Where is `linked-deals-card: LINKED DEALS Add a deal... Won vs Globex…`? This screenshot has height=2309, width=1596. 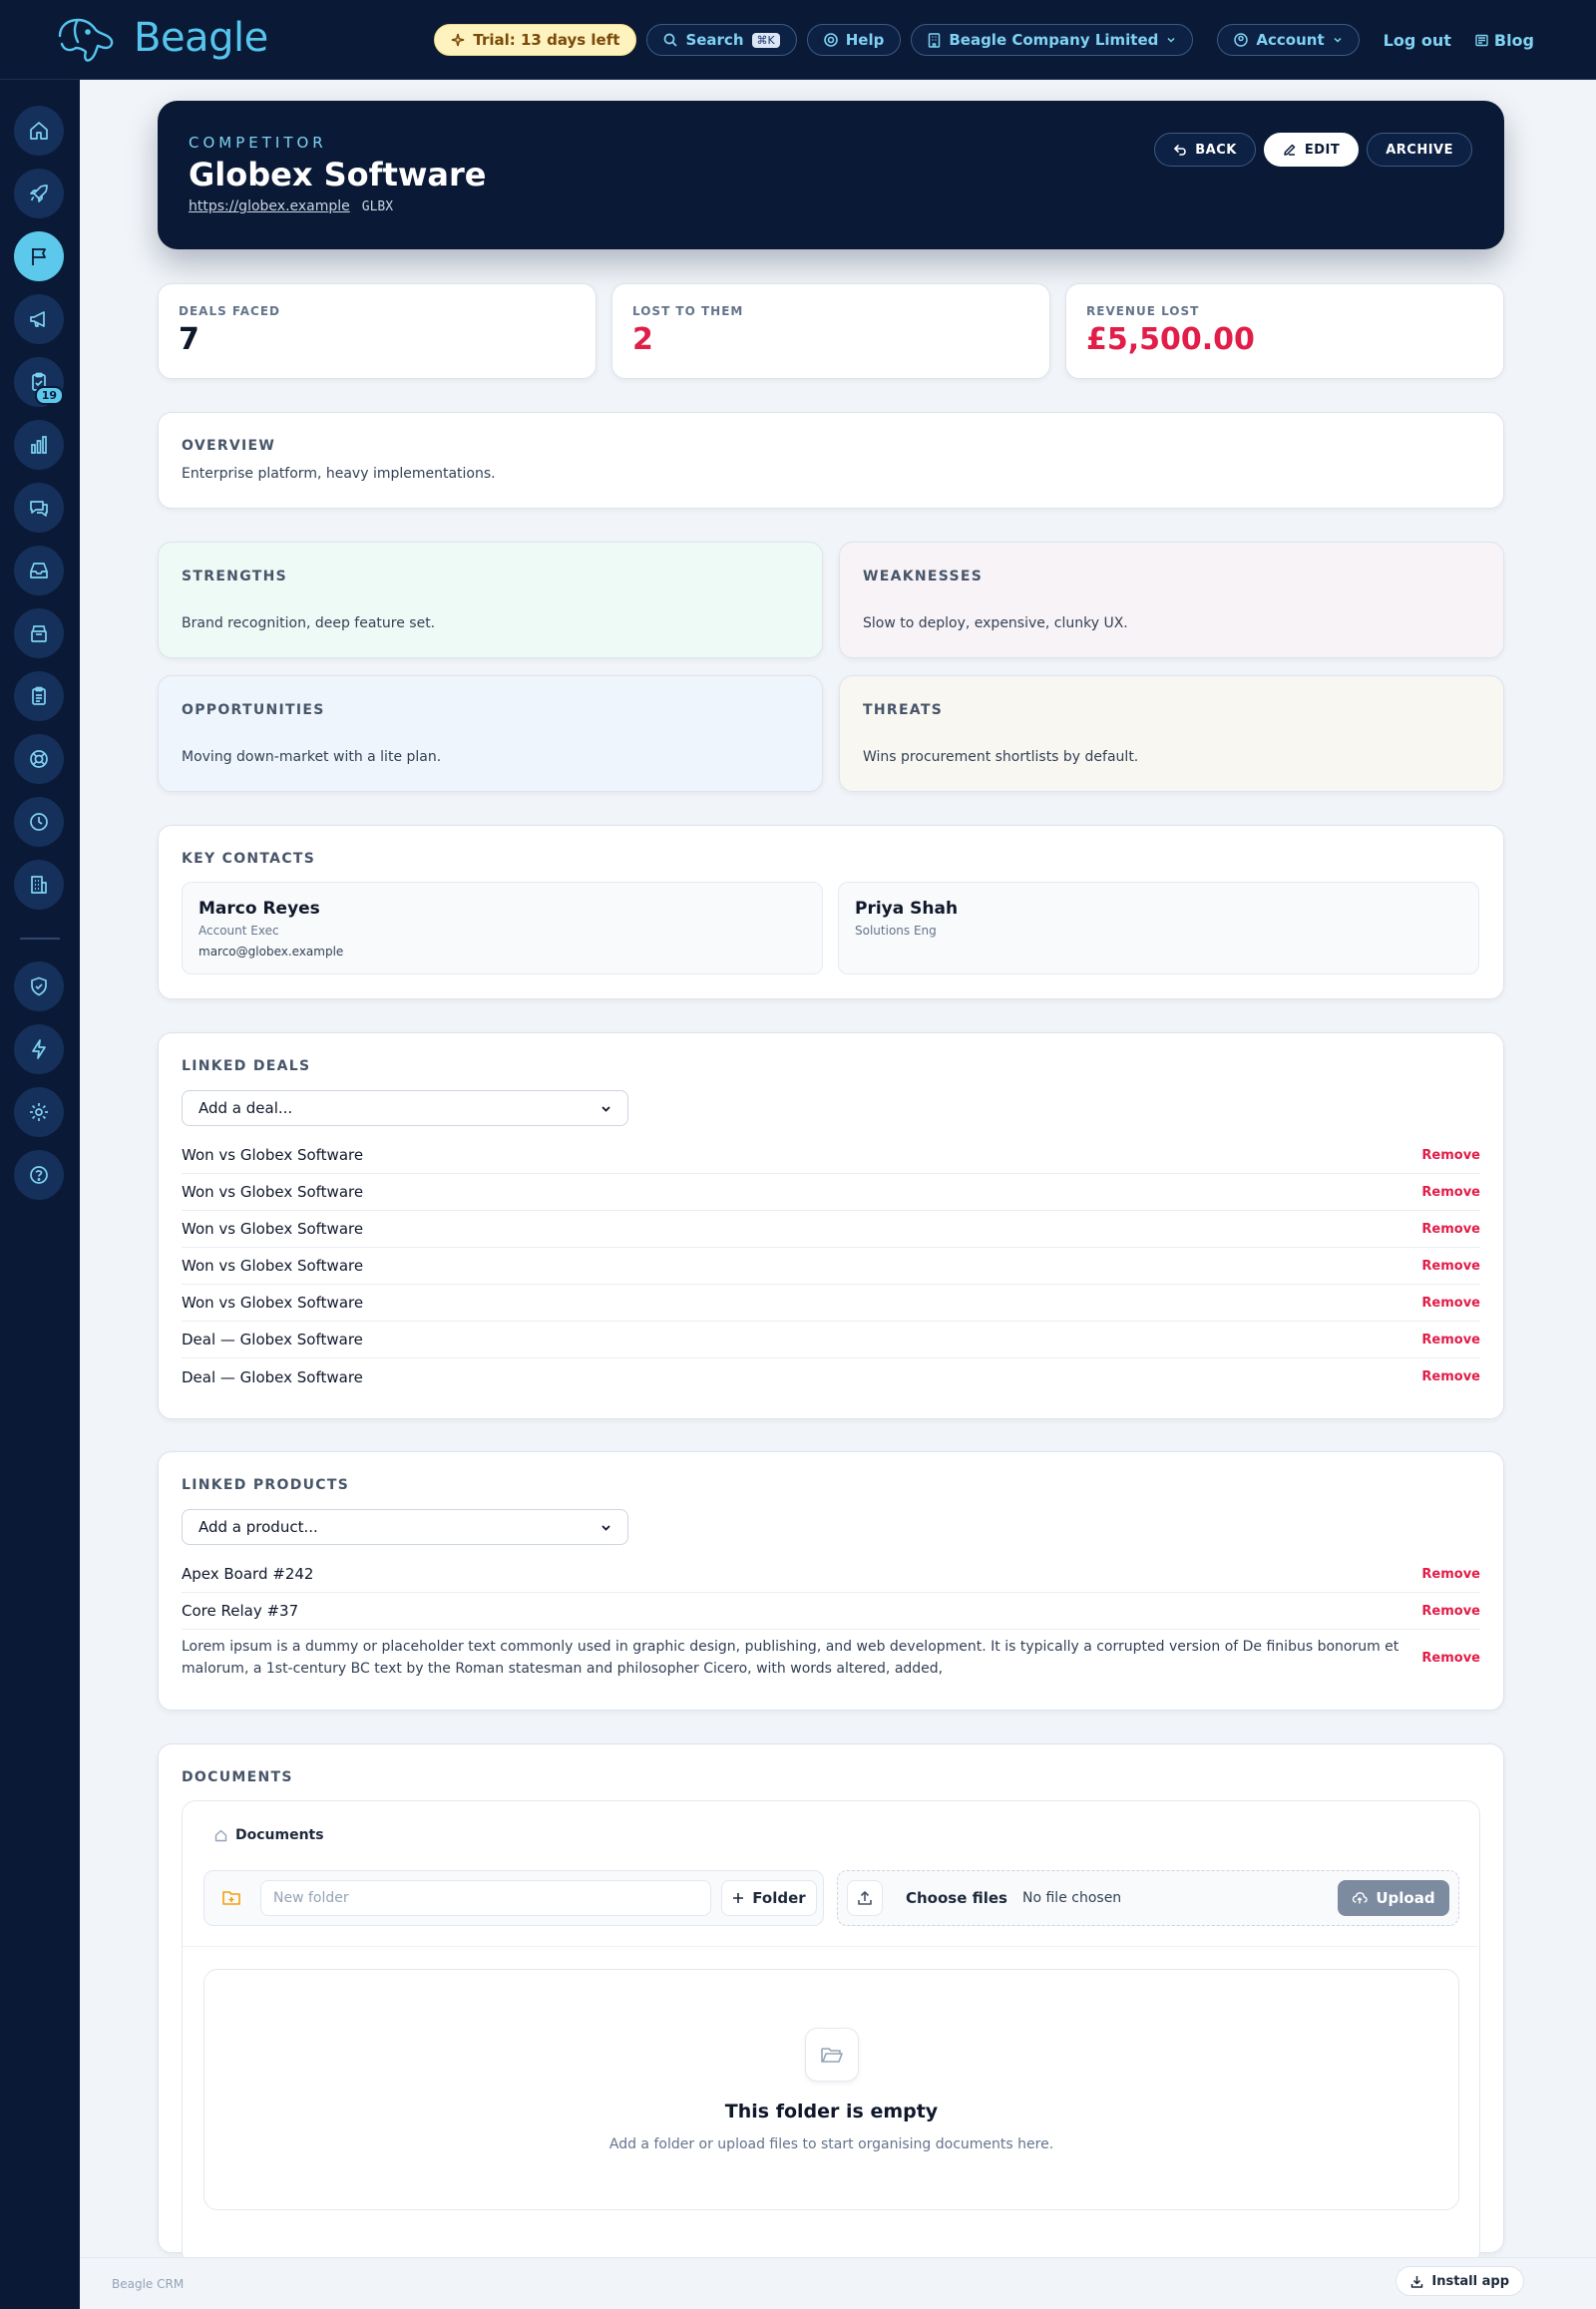 linked-deals-card: LINKED DEALS Add a deal... Won vs Globex… is located at coordinates (831, 1225).